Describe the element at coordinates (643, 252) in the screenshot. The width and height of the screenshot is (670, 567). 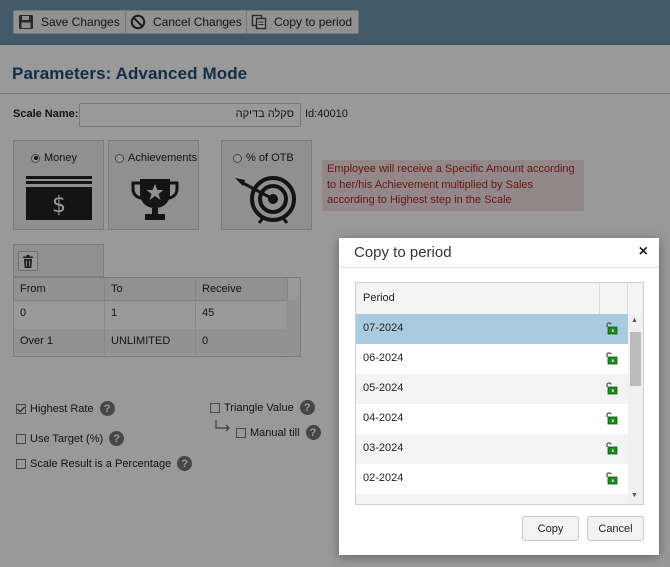
I see `close-icon: ×` at that location.